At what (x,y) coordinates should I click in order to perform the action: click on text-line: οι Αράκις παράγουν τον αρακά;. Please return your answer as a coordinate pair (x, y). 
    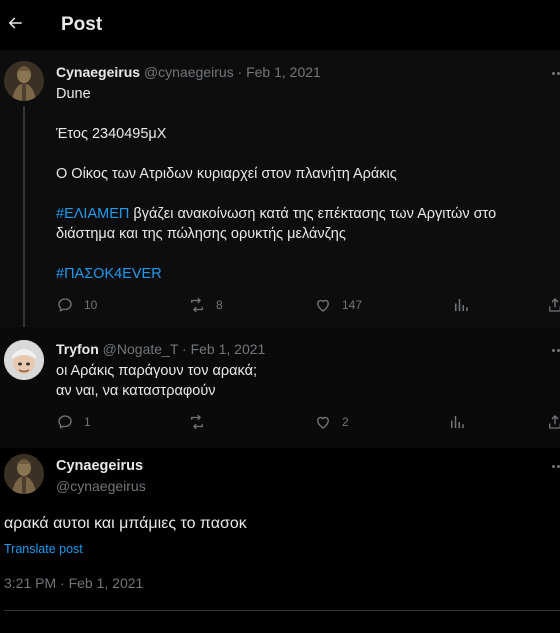
    Looking at the image, I should click on (157, 371).